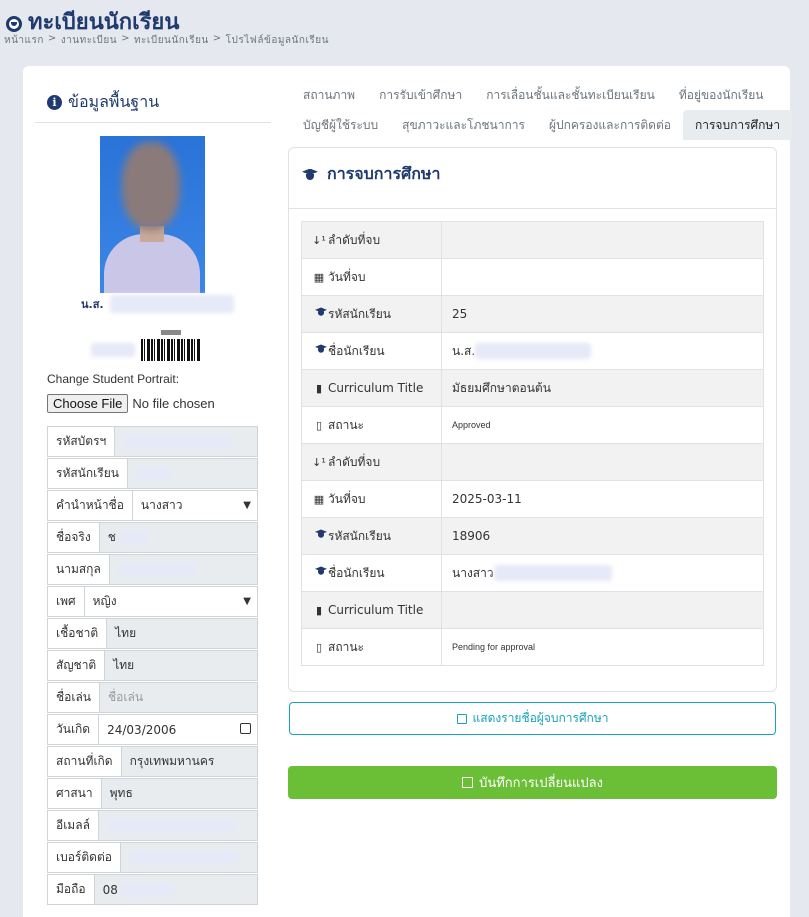  What do you see at coordinates (532, 718) in the screenshot?
I see `show-graduates-button: แสดงรายชื่อผู้จบการศึกษา` at bounding box center [532, 718].